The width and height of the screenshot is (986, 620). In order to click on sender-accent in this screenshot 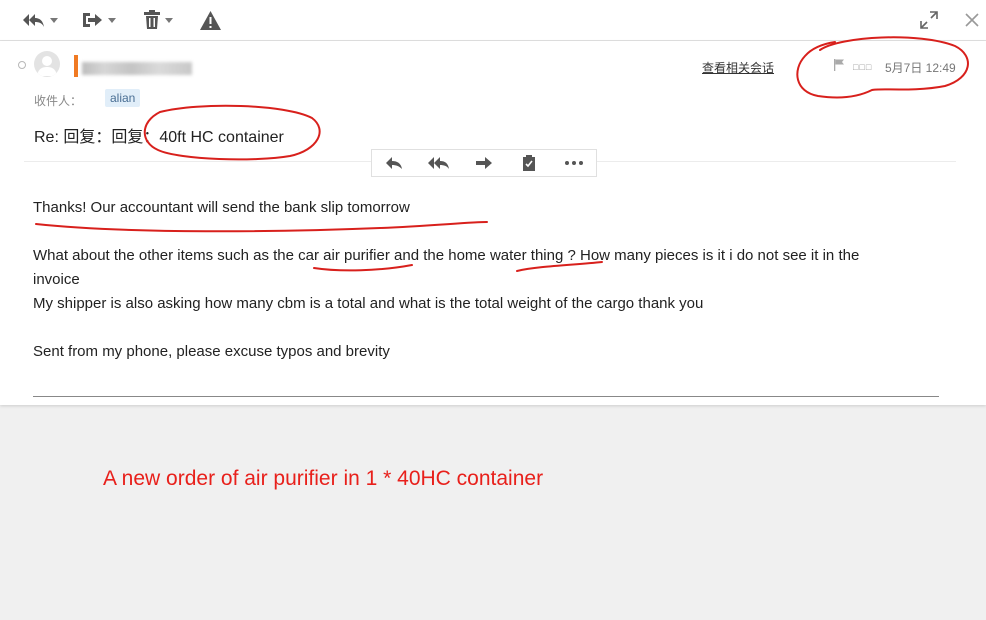, I will do `click(76, 66)`.